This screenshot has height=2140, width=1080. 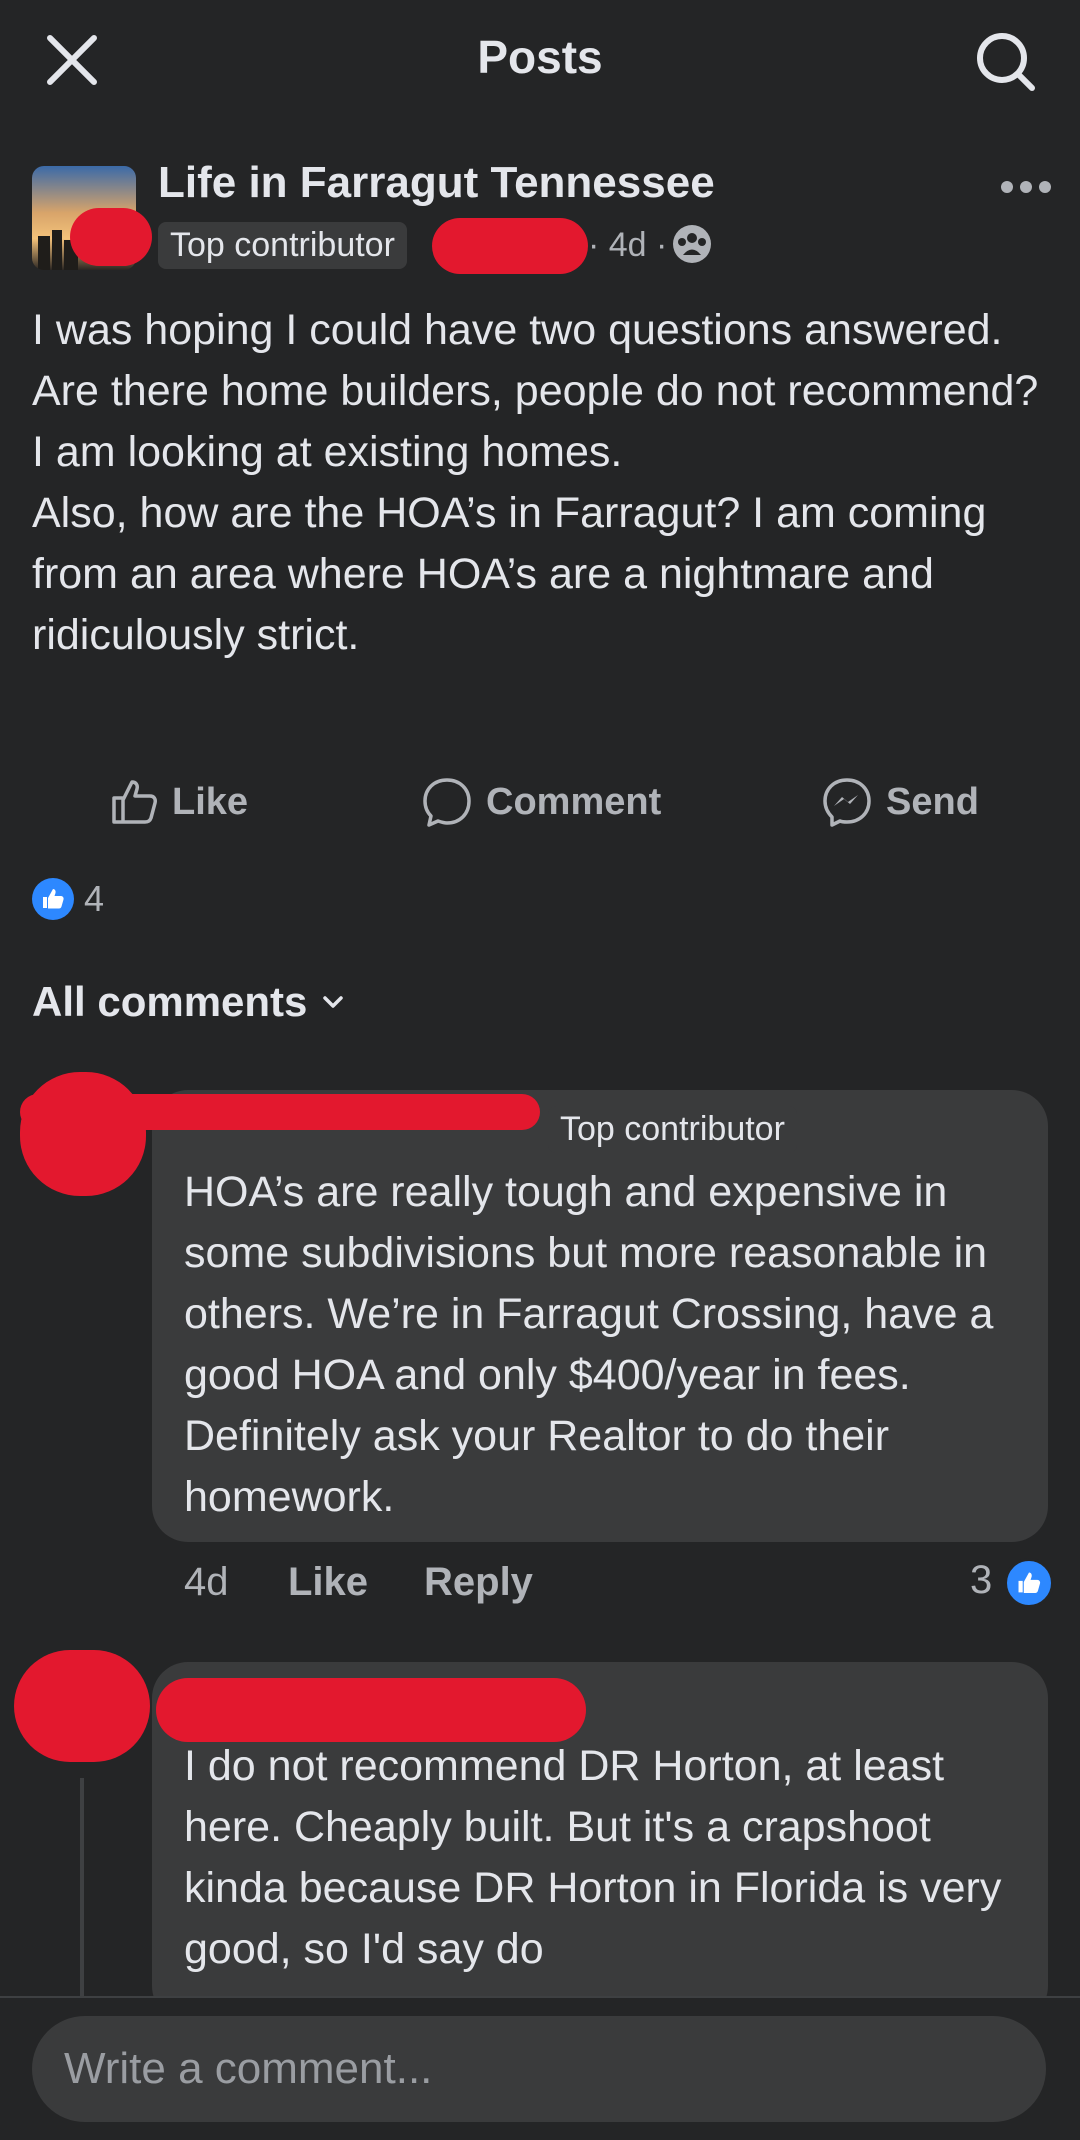 I want to click on post-timestamp: · 4d ·, so click(x=628, y=245).